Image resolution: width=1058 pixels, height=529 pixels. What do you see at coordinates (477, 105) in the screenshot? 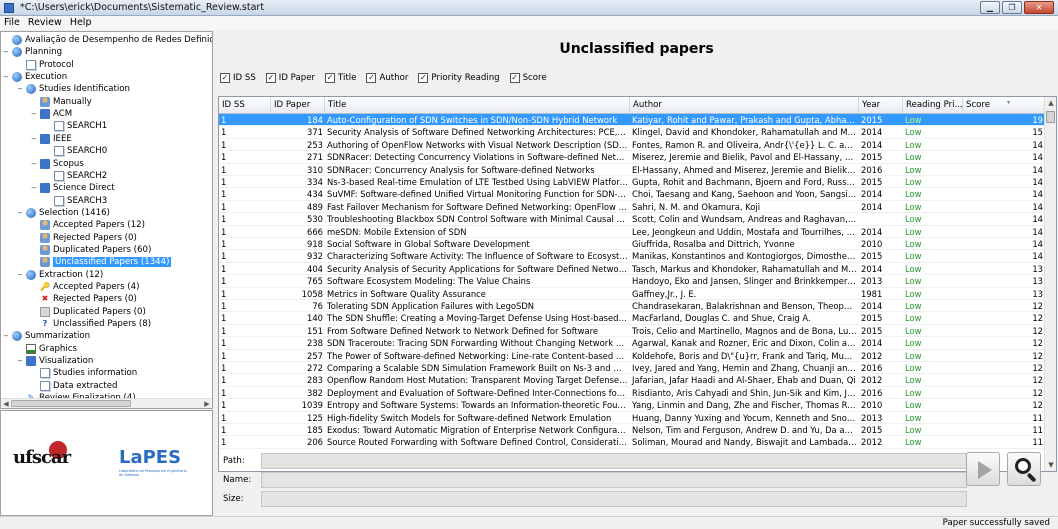
I see `column-header: Title` at bounding box center [477, 105].